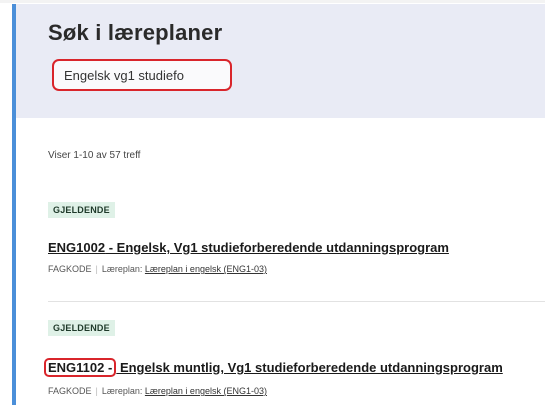 This screenshot has height=405, width=545. Describe the element at coordinates (94, 155) in the screenshot. I see `result-count: Viser 1-10 av 57 treff` at that location.